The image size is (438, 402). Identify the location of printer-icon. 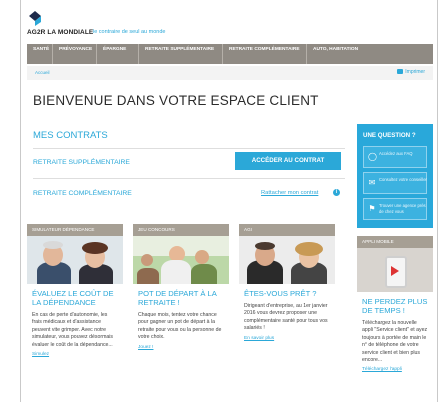
(400, 72).